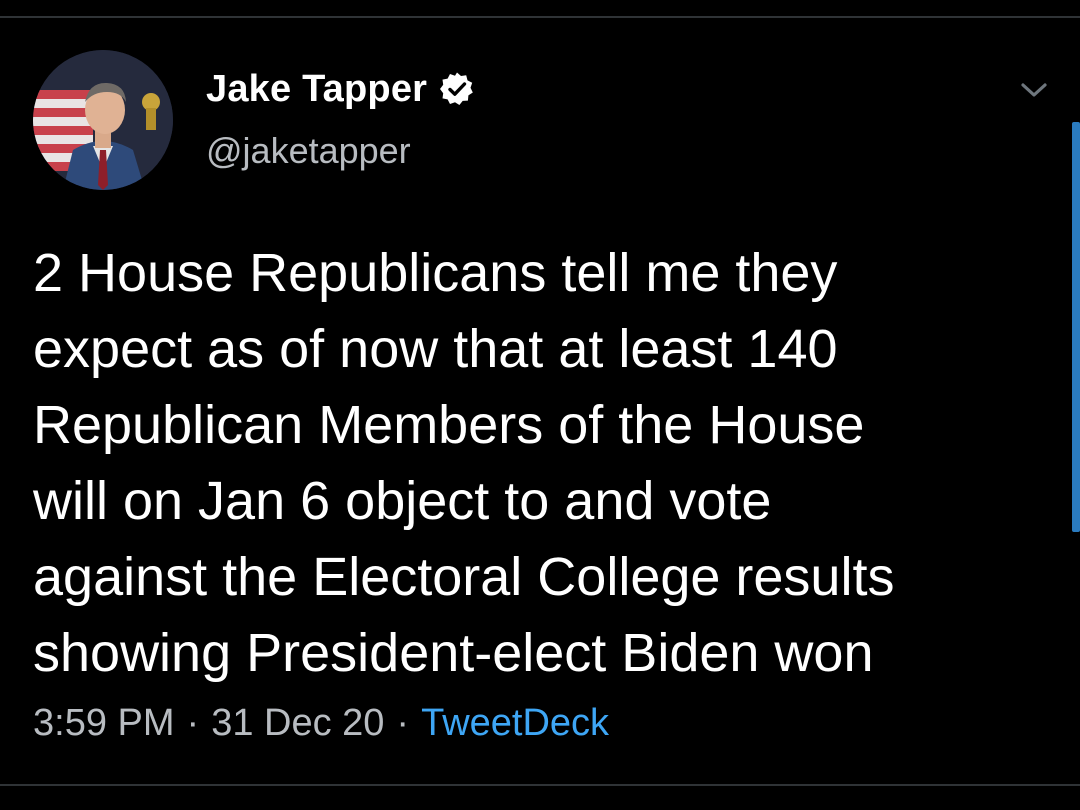 The width and height of the screenshot is (1080, 810). I want to click on tweet-meta: 3:59 PM · 31 Dec 20 · TweetDeck, so click(321, 723).